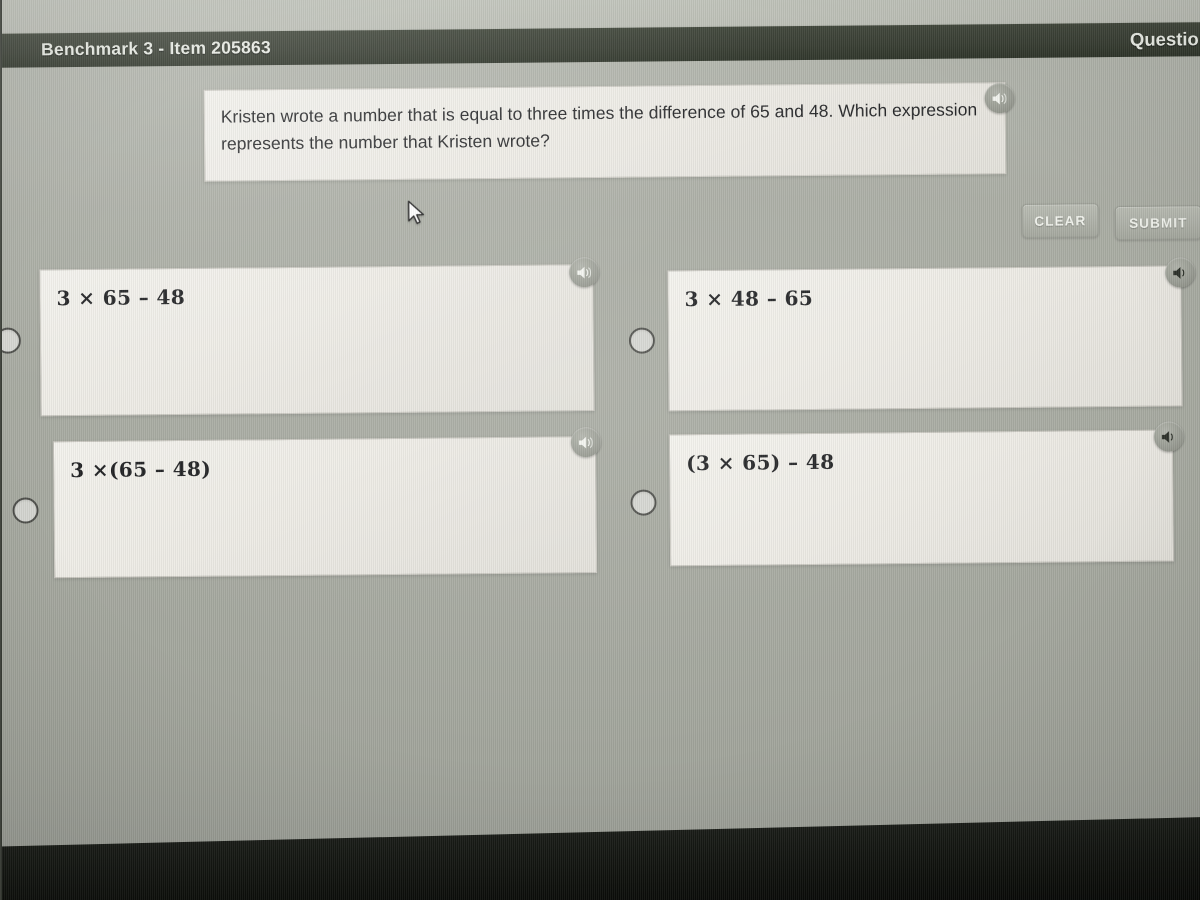  I want to click on option-card-b: 3 × 48 – 65, so click(925, 338).